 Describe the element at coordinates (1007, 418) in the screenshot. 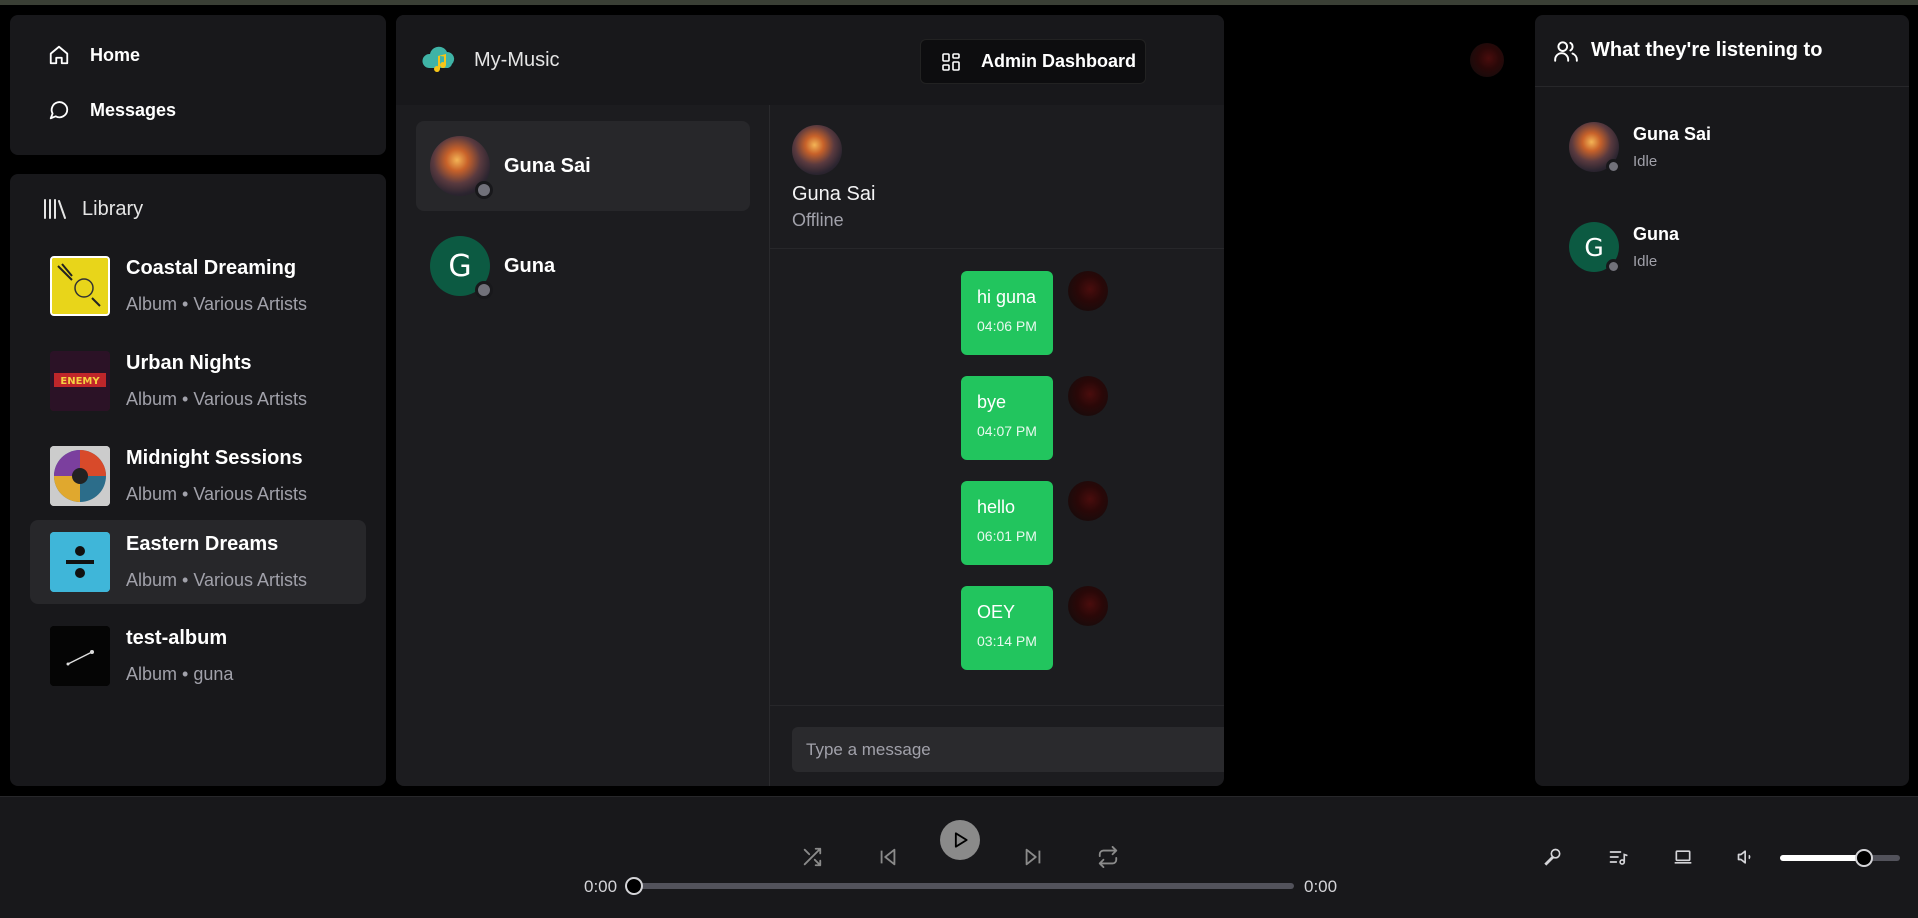

I see `message-bubble: bye 04:07 PM` at that location.